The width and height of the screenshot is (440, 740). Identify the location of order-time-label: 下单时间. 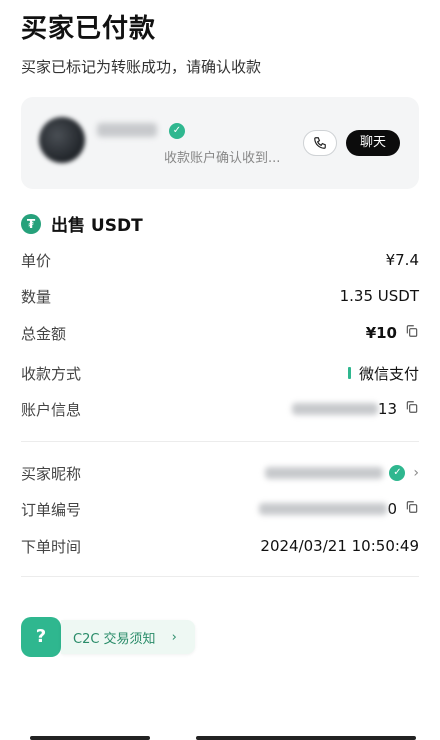
(51, 546).